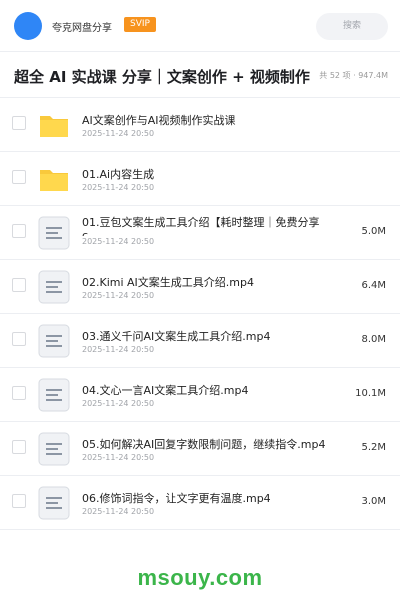  I want to click on list-item: AI文案创作与AI视频制作实战课 2025-11-24 20:50, so click(200, 125).